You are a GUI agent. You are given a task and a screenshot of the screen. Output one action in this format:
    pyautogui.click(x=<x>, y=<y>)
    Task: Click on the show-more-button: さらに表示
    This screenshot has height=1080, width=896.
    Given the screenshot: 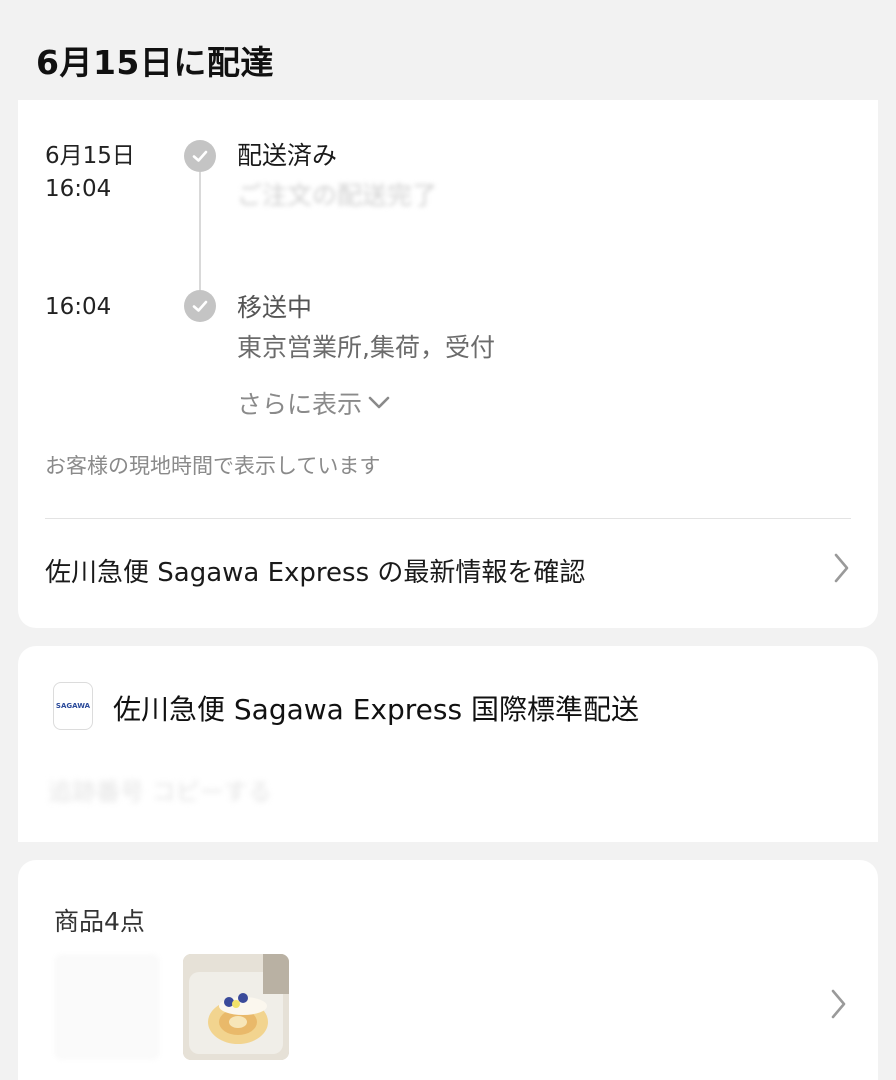 What is the action you would take?
    pyautogui.click(x=314, y=403)
    